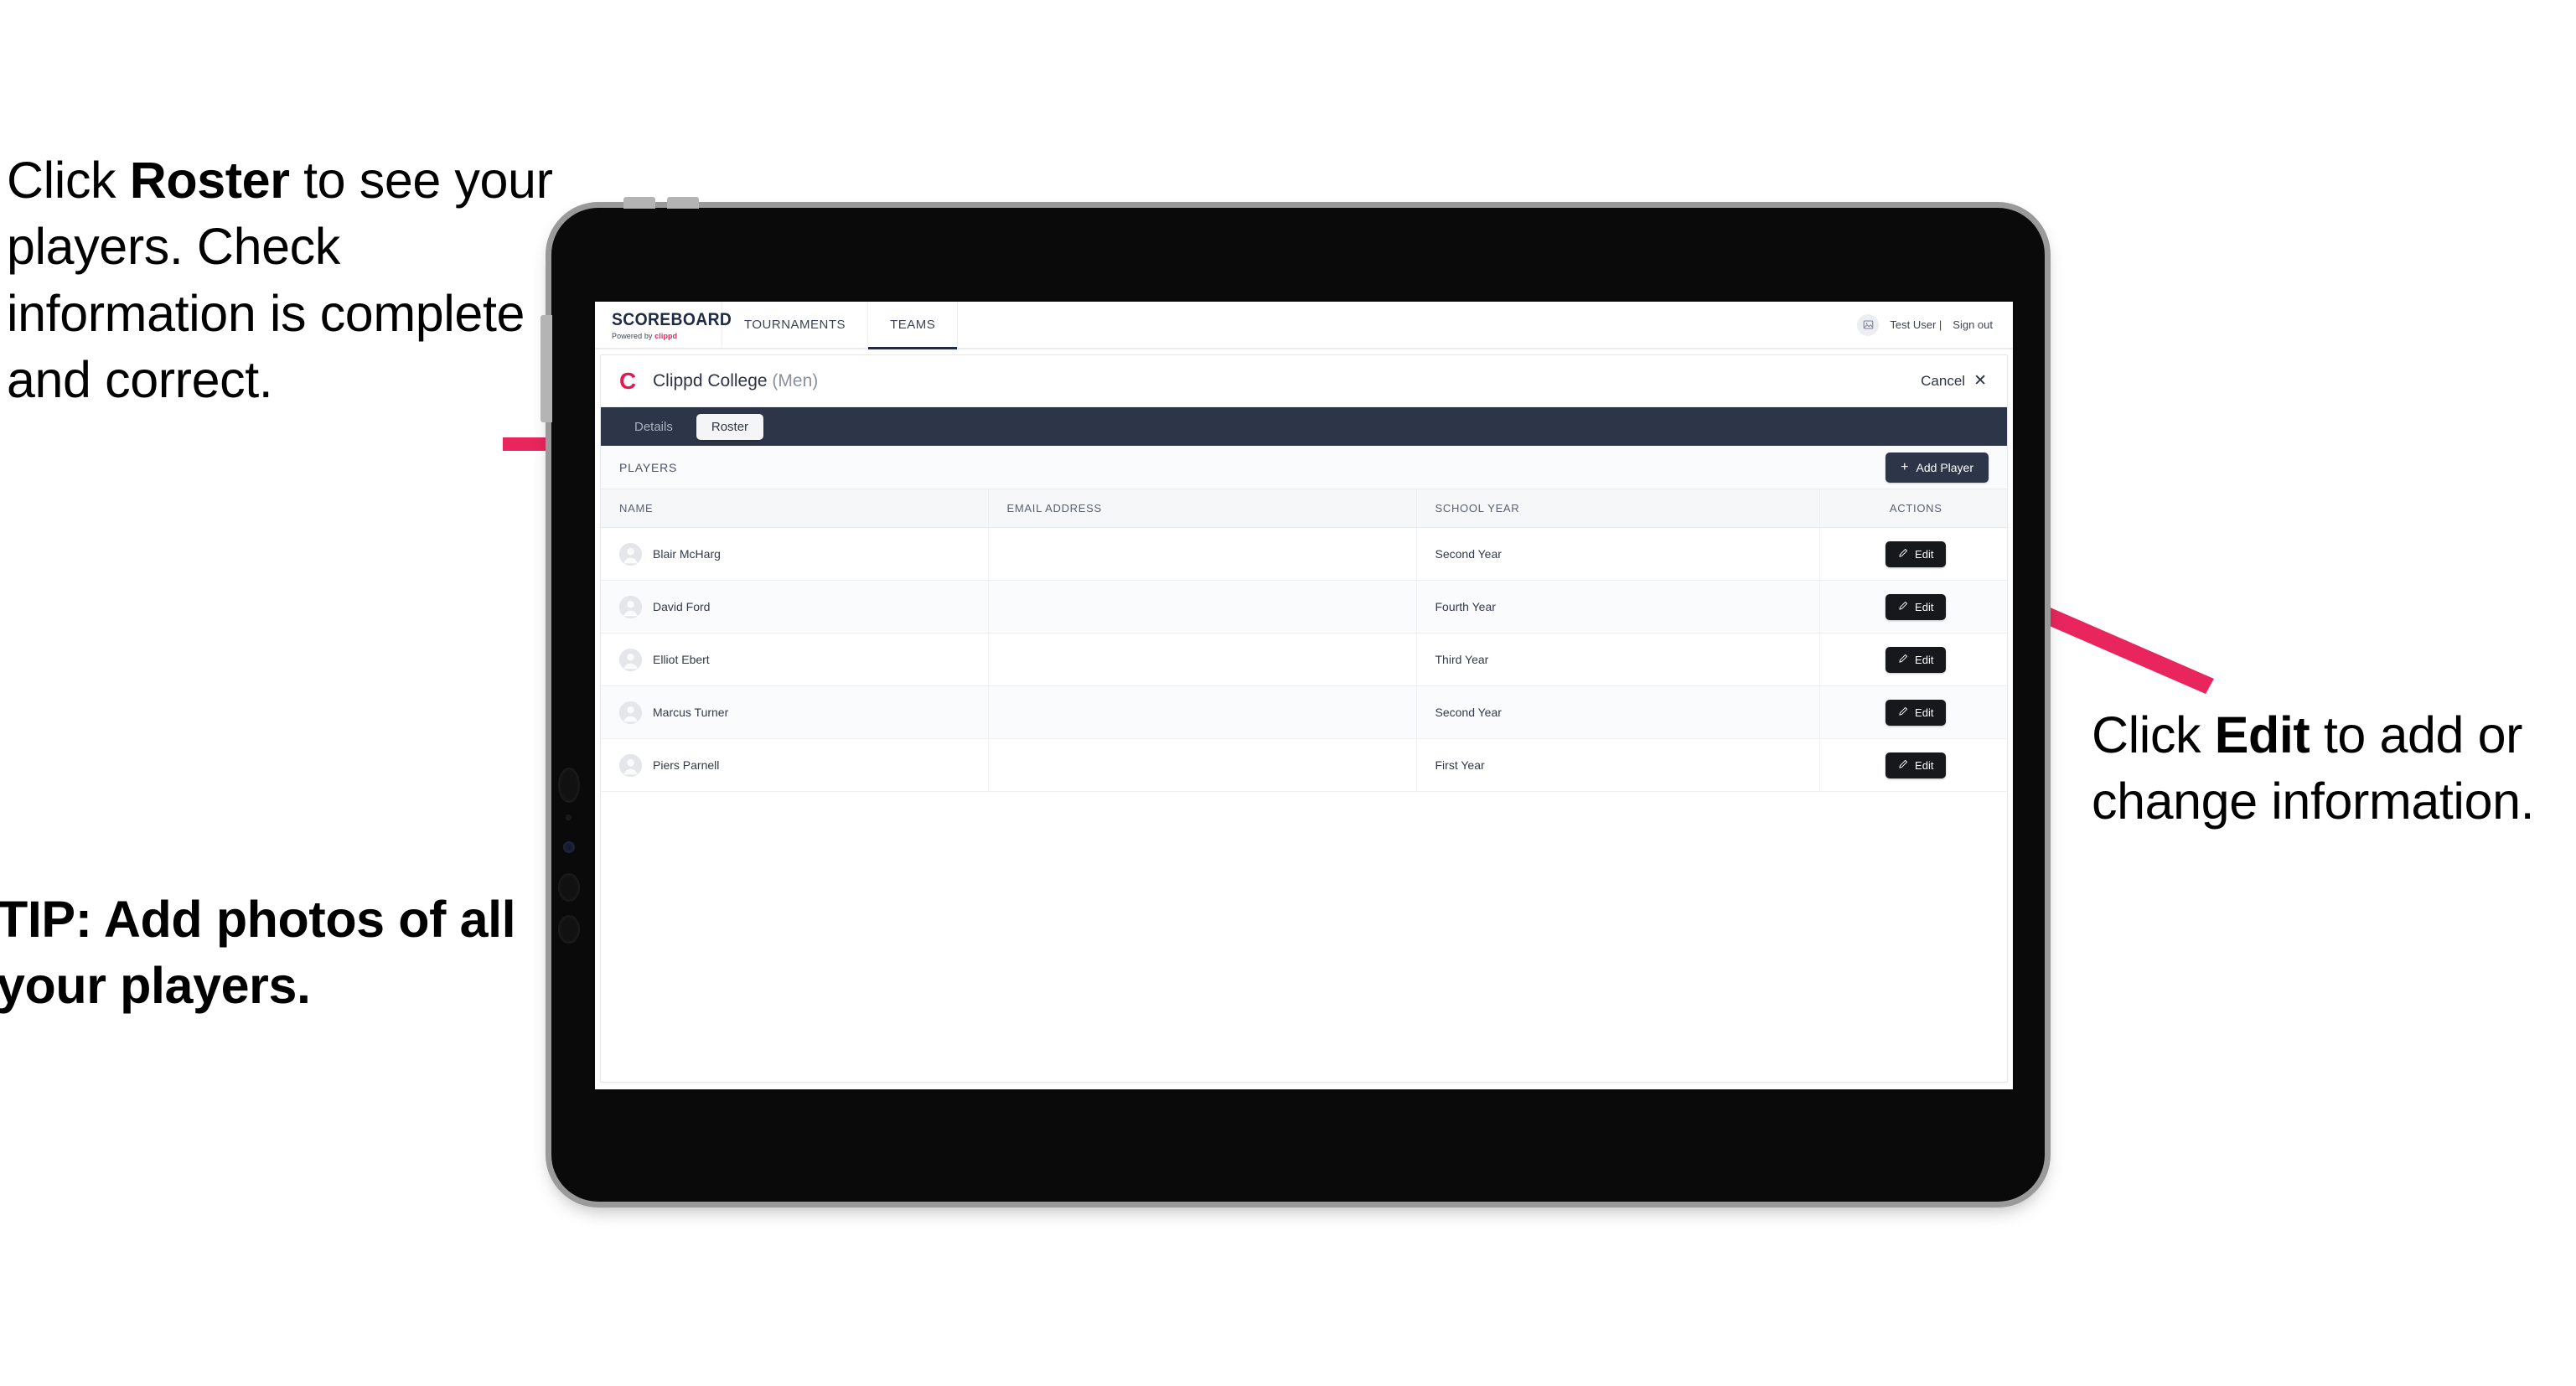  I want to click on cell-name: Piers Parnell, so click(795, 765).